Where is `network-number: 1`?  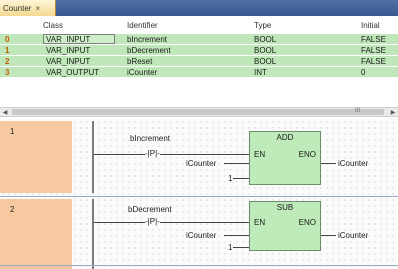
network-number: 1 is located at coordinates (12, 131).